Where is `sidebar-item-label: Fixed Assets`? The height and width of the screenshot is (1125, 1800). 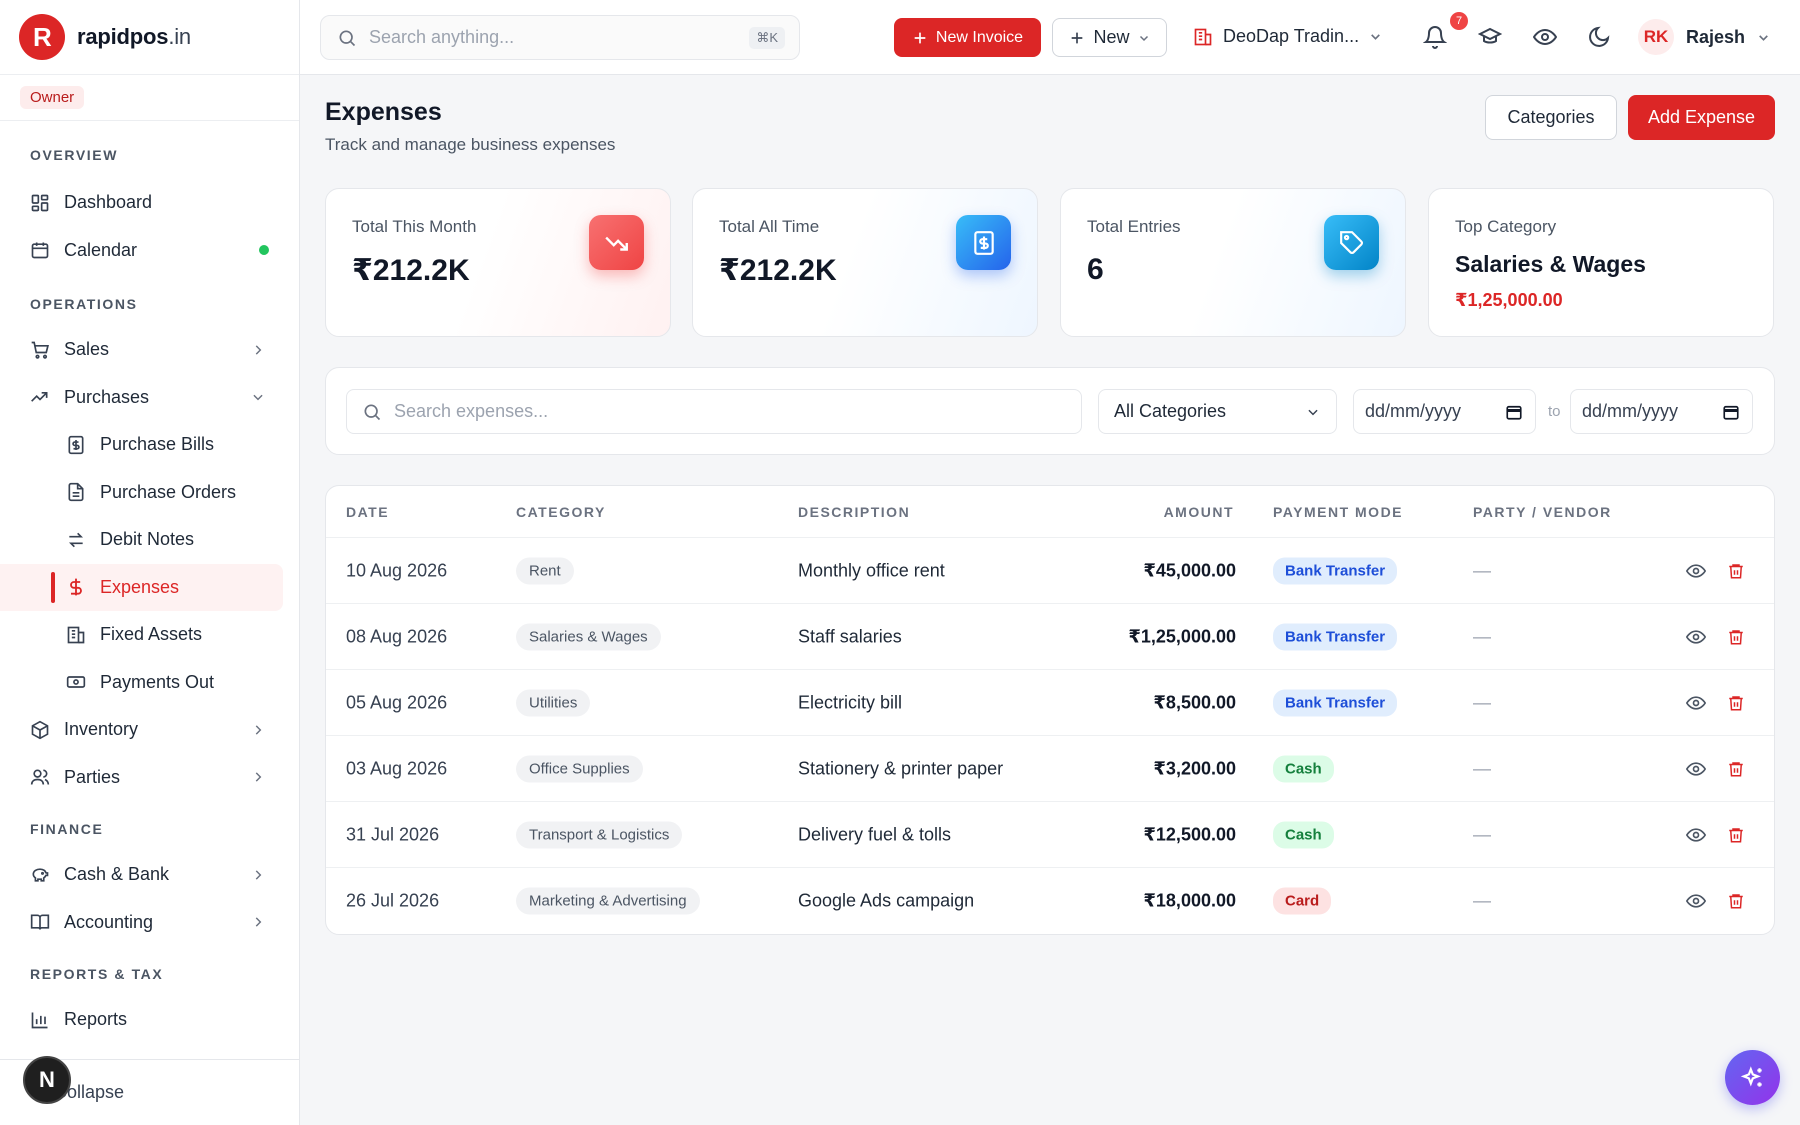 sidebar-item-label: Fixed Assets is located at coordinates (151, 634).